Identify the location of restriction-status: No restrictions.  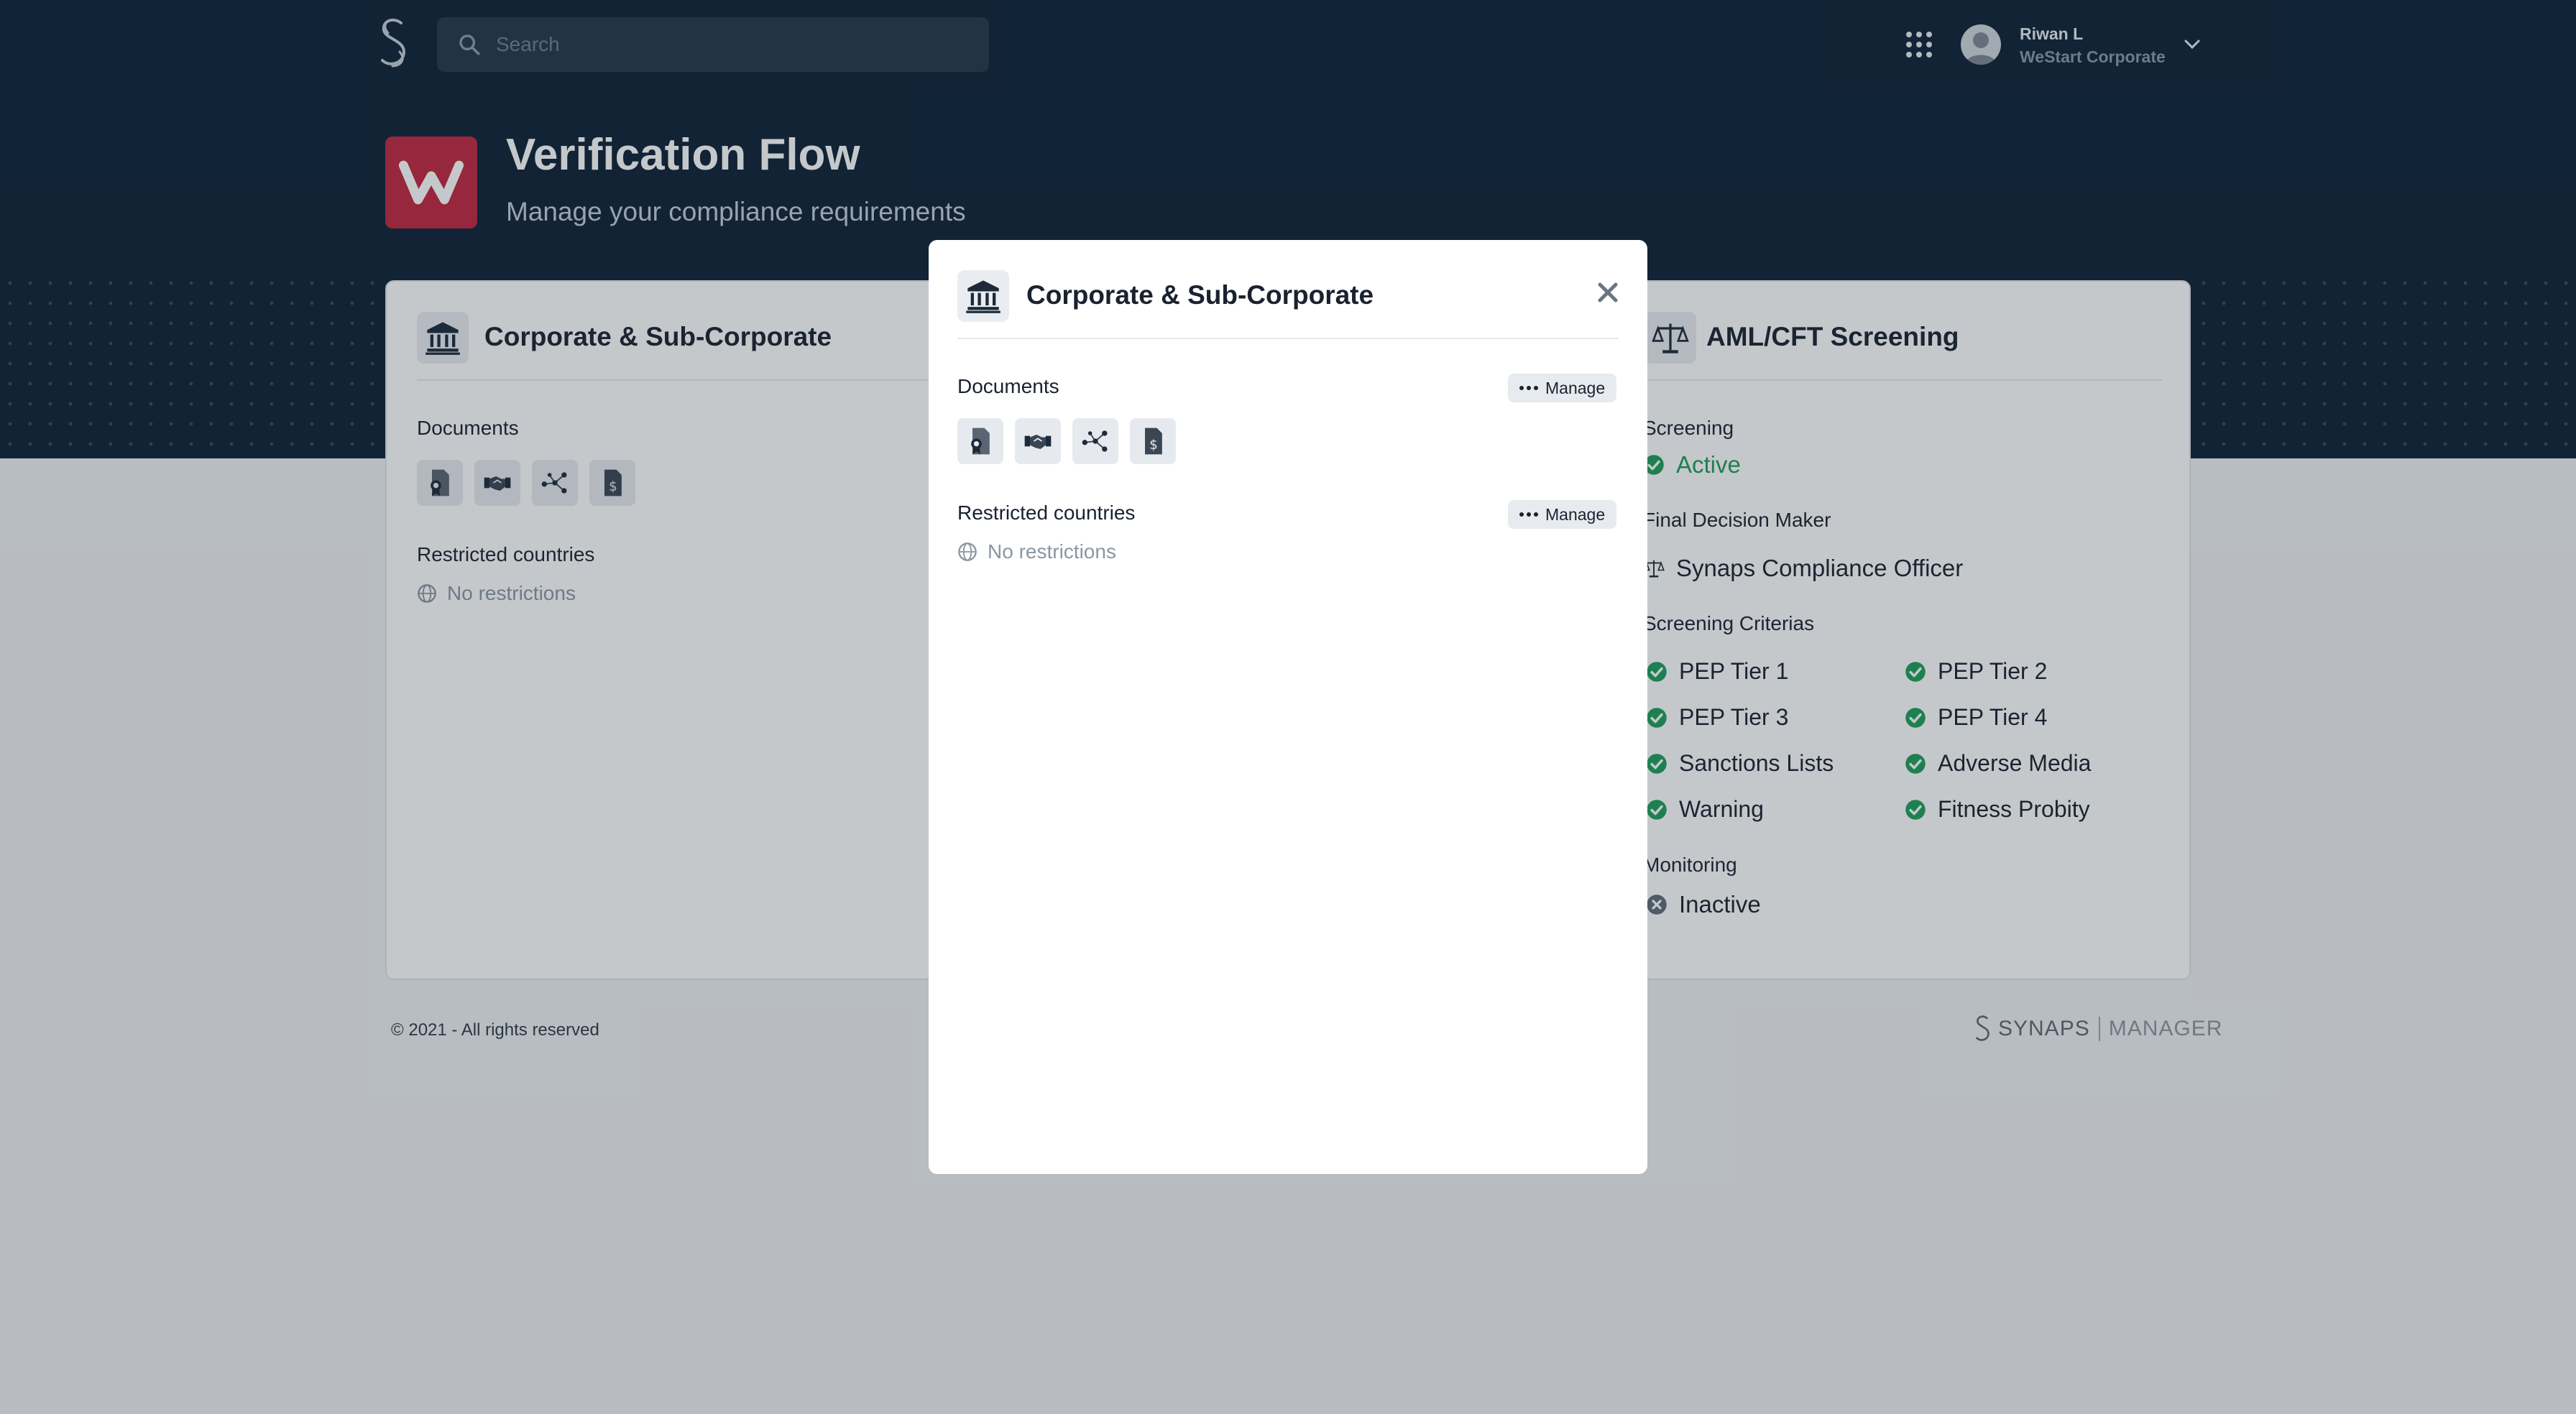
(1036, 551).